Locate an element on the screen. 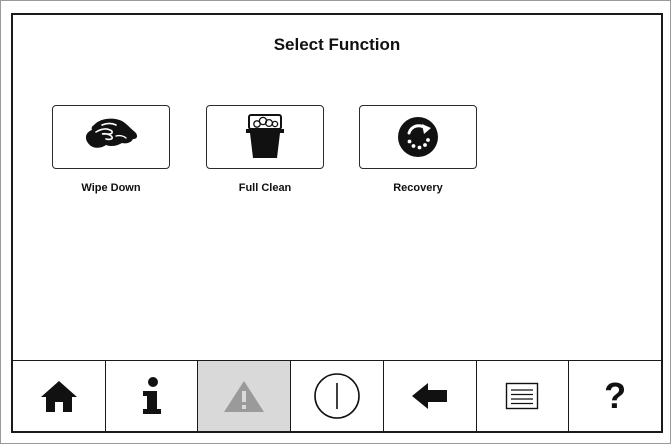 The width and height of the screenshot is (671, 444). wipe-down-label: Wipe Down is located at coordinates (111, 188).